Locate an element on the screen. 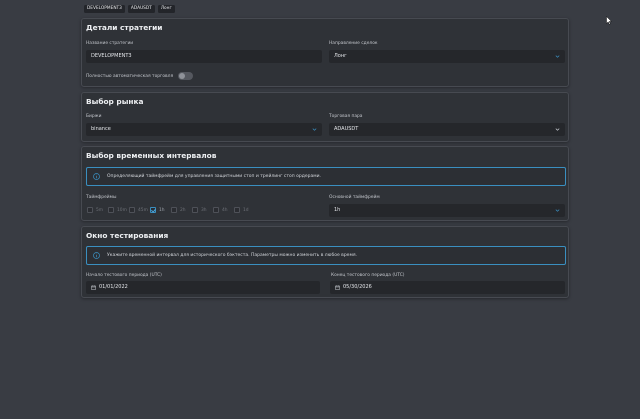 The width and height of the screenshot is (640, 419). strategy-name-input: DEVELOPMENT3 is located at coordinates (204, 56).